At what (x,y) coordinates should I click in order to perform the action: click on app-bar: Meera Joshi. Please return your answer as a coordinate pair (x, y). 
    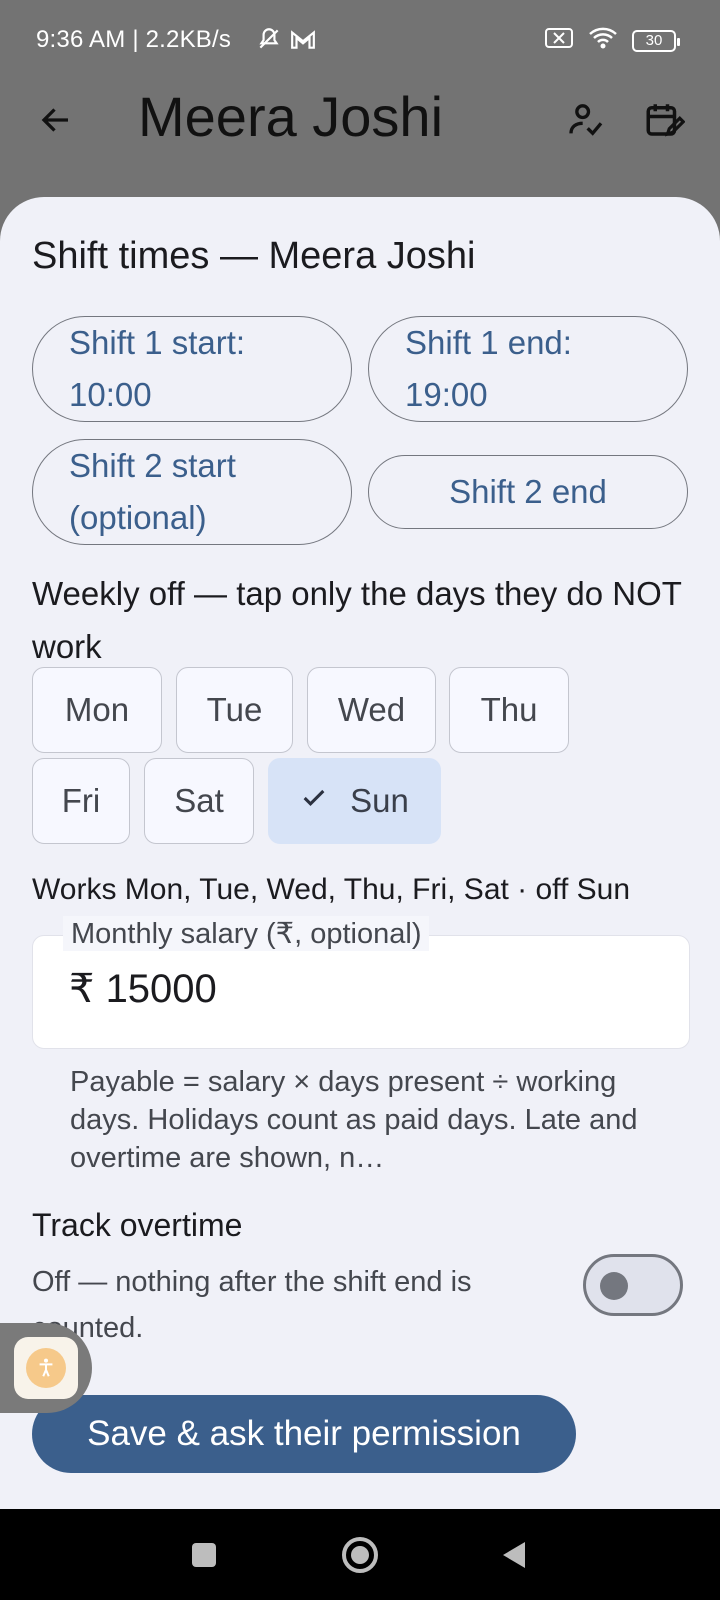
    Looking at the image, I should click on (360, 135).